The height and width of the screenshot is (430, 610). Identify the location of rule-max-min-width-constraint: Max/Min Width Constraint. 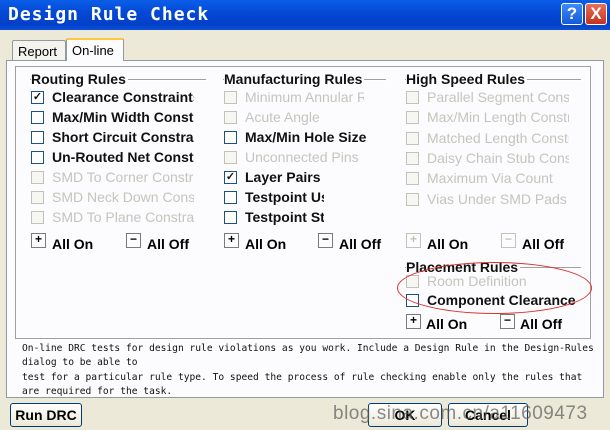
(112, 118).